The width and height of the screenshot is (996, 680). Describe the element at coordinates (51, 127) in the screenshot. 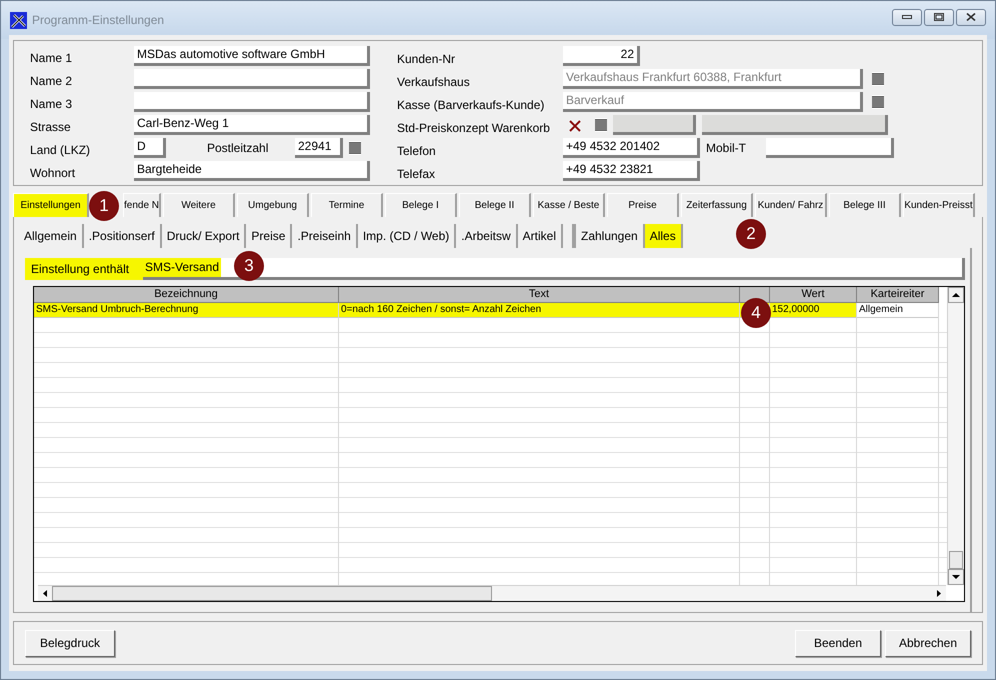

I see `field-label: Strasse` at that location.